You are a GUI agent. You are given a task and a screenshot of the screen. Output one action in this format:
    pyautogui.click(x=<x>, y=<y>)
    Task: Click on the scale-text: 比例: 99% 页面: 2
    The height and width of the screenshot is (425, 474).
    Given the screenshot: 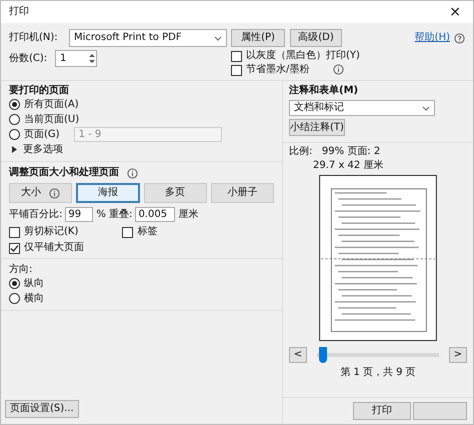 What is the action you would take?
    pyautogui.click(x=334, y=152)
    